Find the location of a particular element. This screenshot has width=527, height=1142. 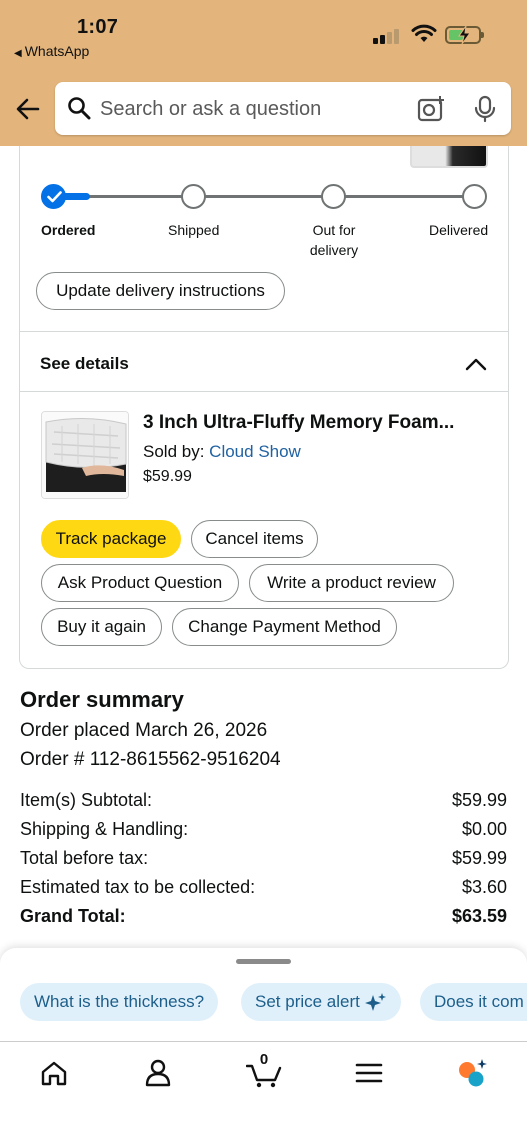

summary-label: Item(s) Subtotal: is located at coordinates (86, 800).